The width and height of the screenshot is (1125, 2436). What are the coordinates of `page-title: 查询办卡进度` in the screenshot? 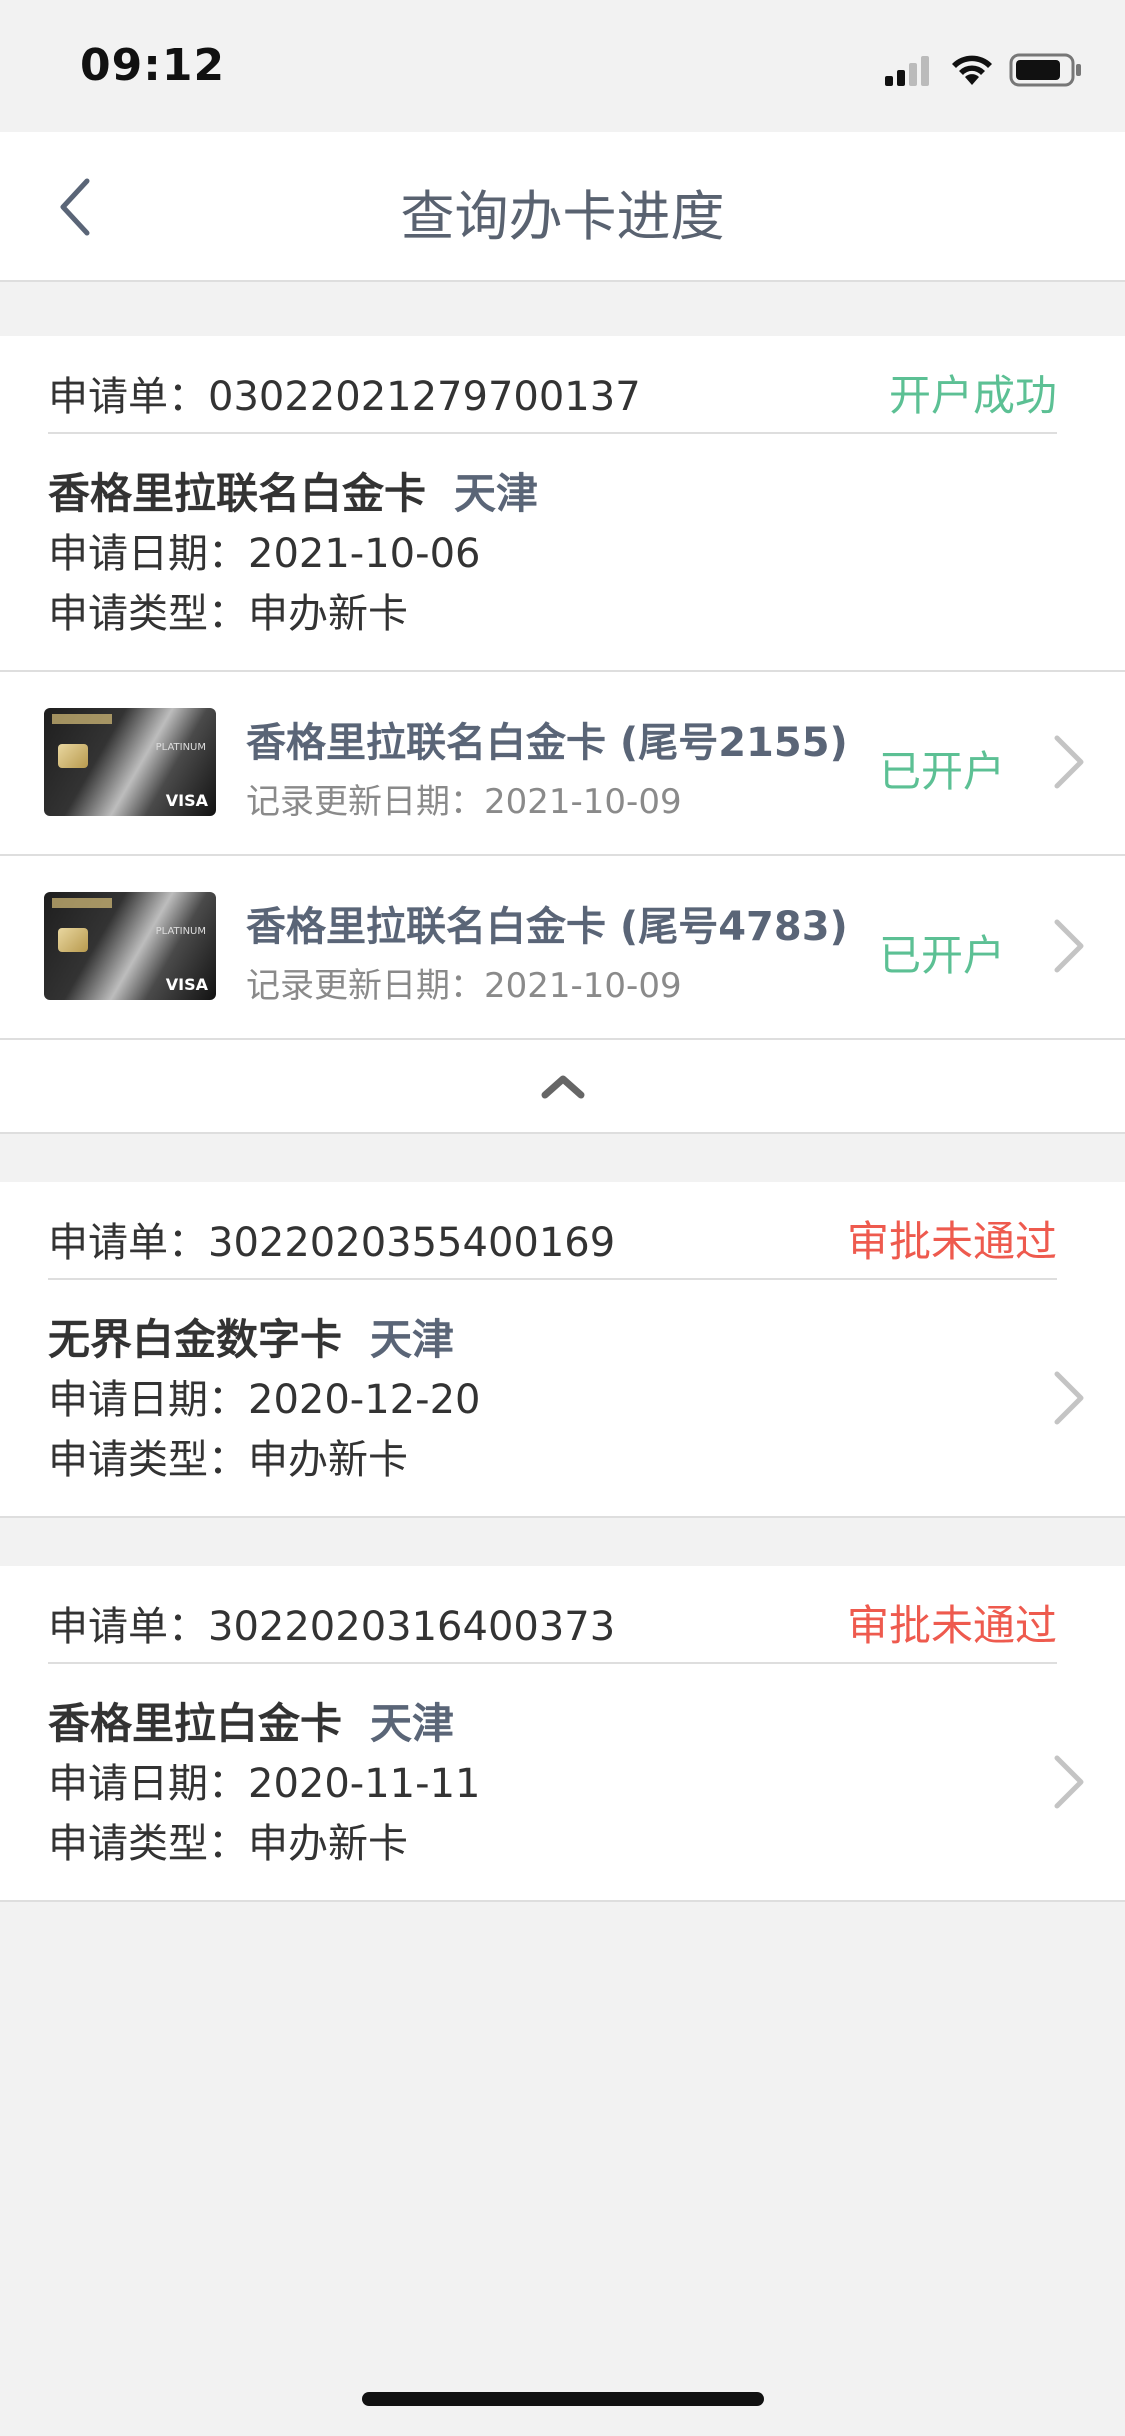 It's located at (562, 216).